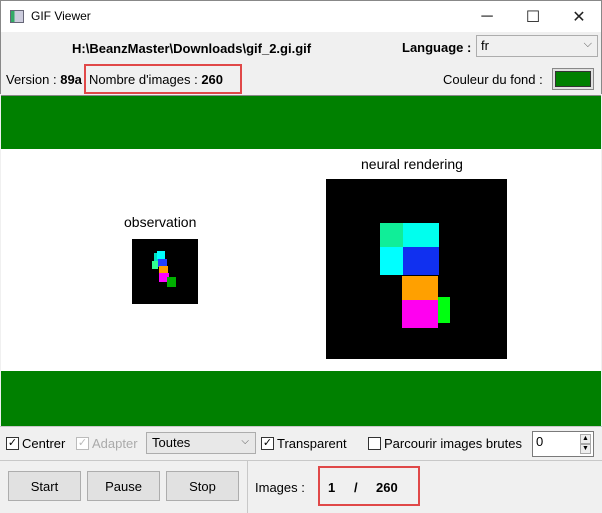  What do you see at coordinates (533, 17) in the screenshot?
I see `maximize-button: ☐` at bounding box center [533, 17].